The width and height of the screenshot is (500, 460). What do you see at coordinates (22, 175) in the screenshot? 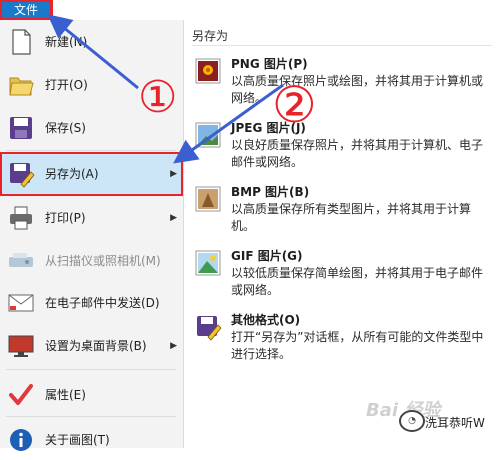
I see `save-as-icon` at bounding box center [22, 175].